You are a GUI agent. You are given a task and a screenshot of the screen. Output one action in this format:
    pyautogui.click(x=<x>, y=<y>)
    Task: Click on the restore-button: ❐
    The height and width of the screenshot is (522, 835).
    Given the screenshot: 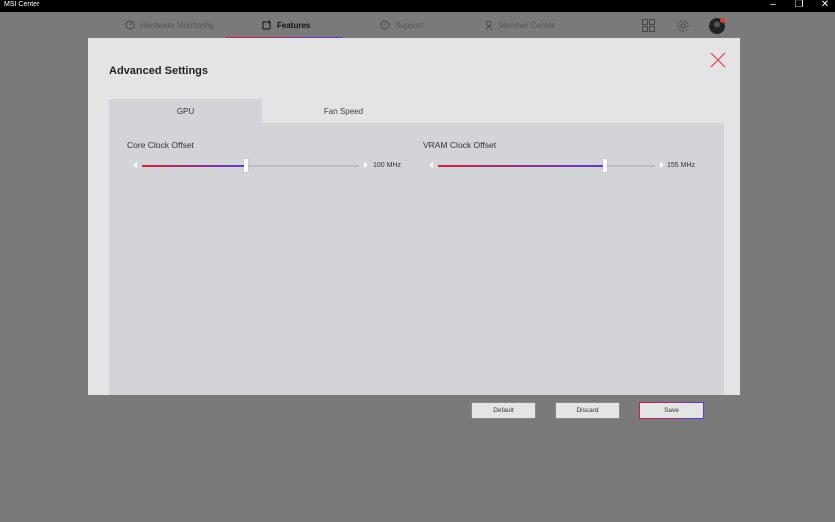 What is the action you would take?
    pyautogui.click(x=799, y=5)
    